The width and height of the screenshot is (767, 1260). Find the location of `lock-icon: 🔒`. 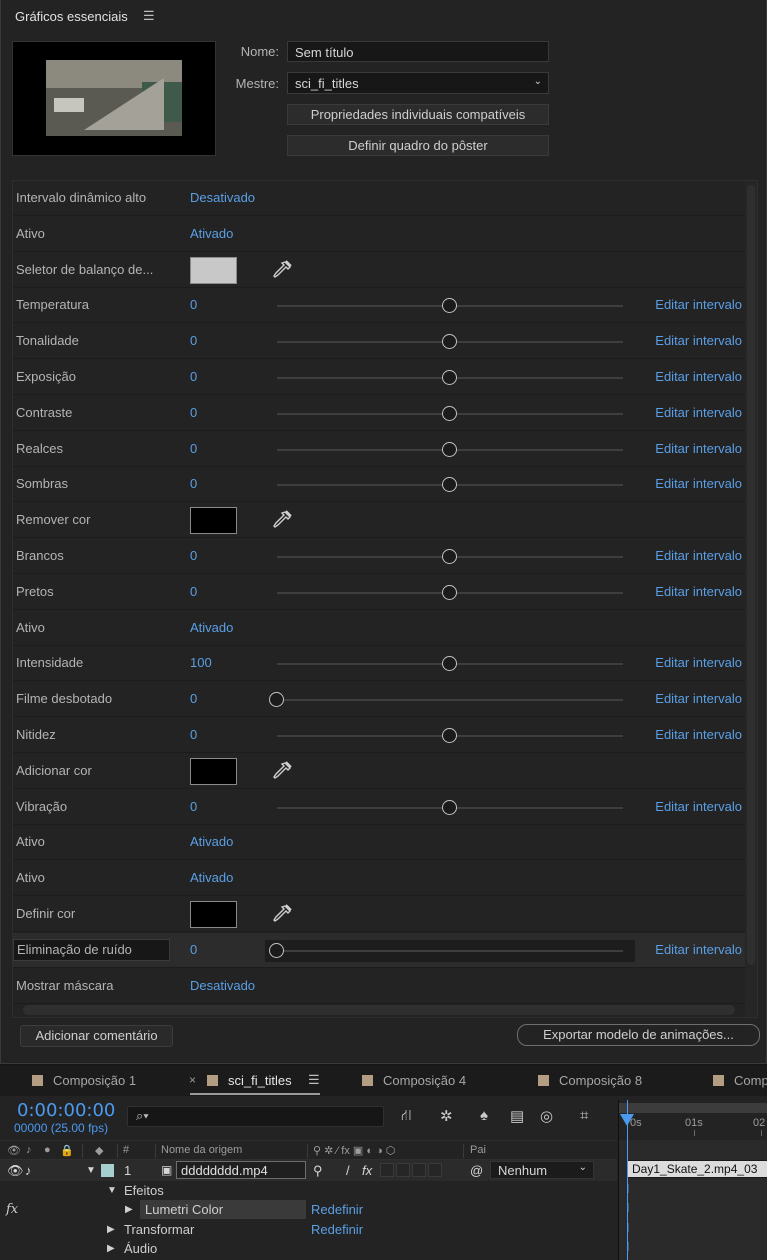

lock-icon: 🔒 is located at coordinates (67, 1150).